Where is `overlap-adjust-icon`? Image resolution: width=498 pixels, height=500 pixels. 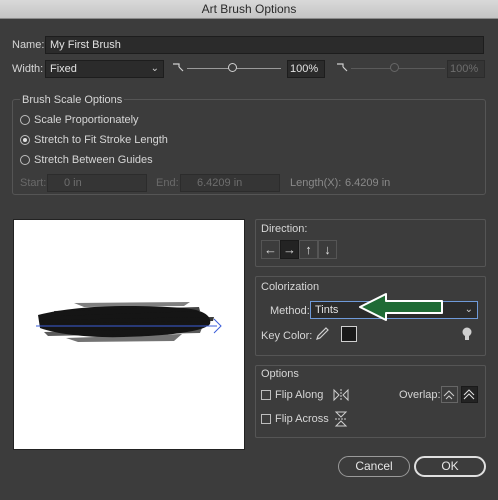
overlap-adjust-icon is located at coordinates (449, 395).